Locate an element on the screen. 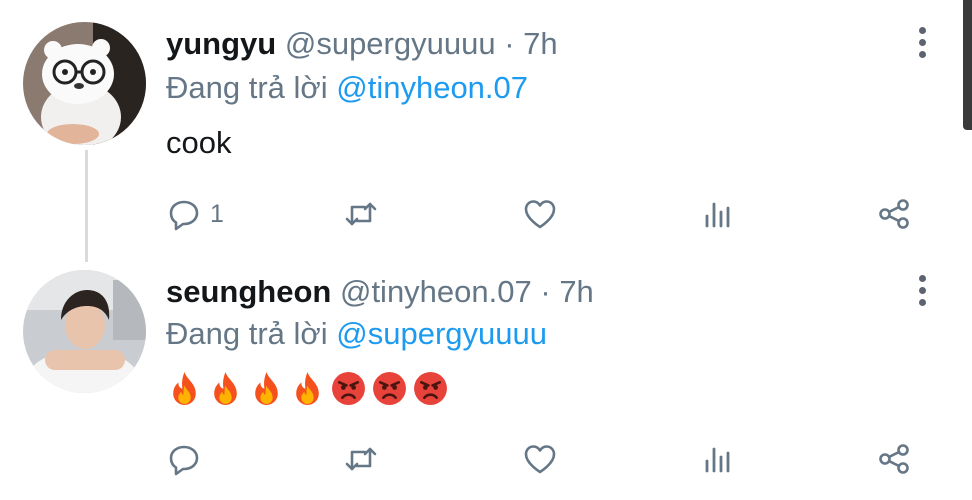 This screenshot has height=500, width=972. reply-mention: @tinyheon.07 is located at coordinates (432, 87).